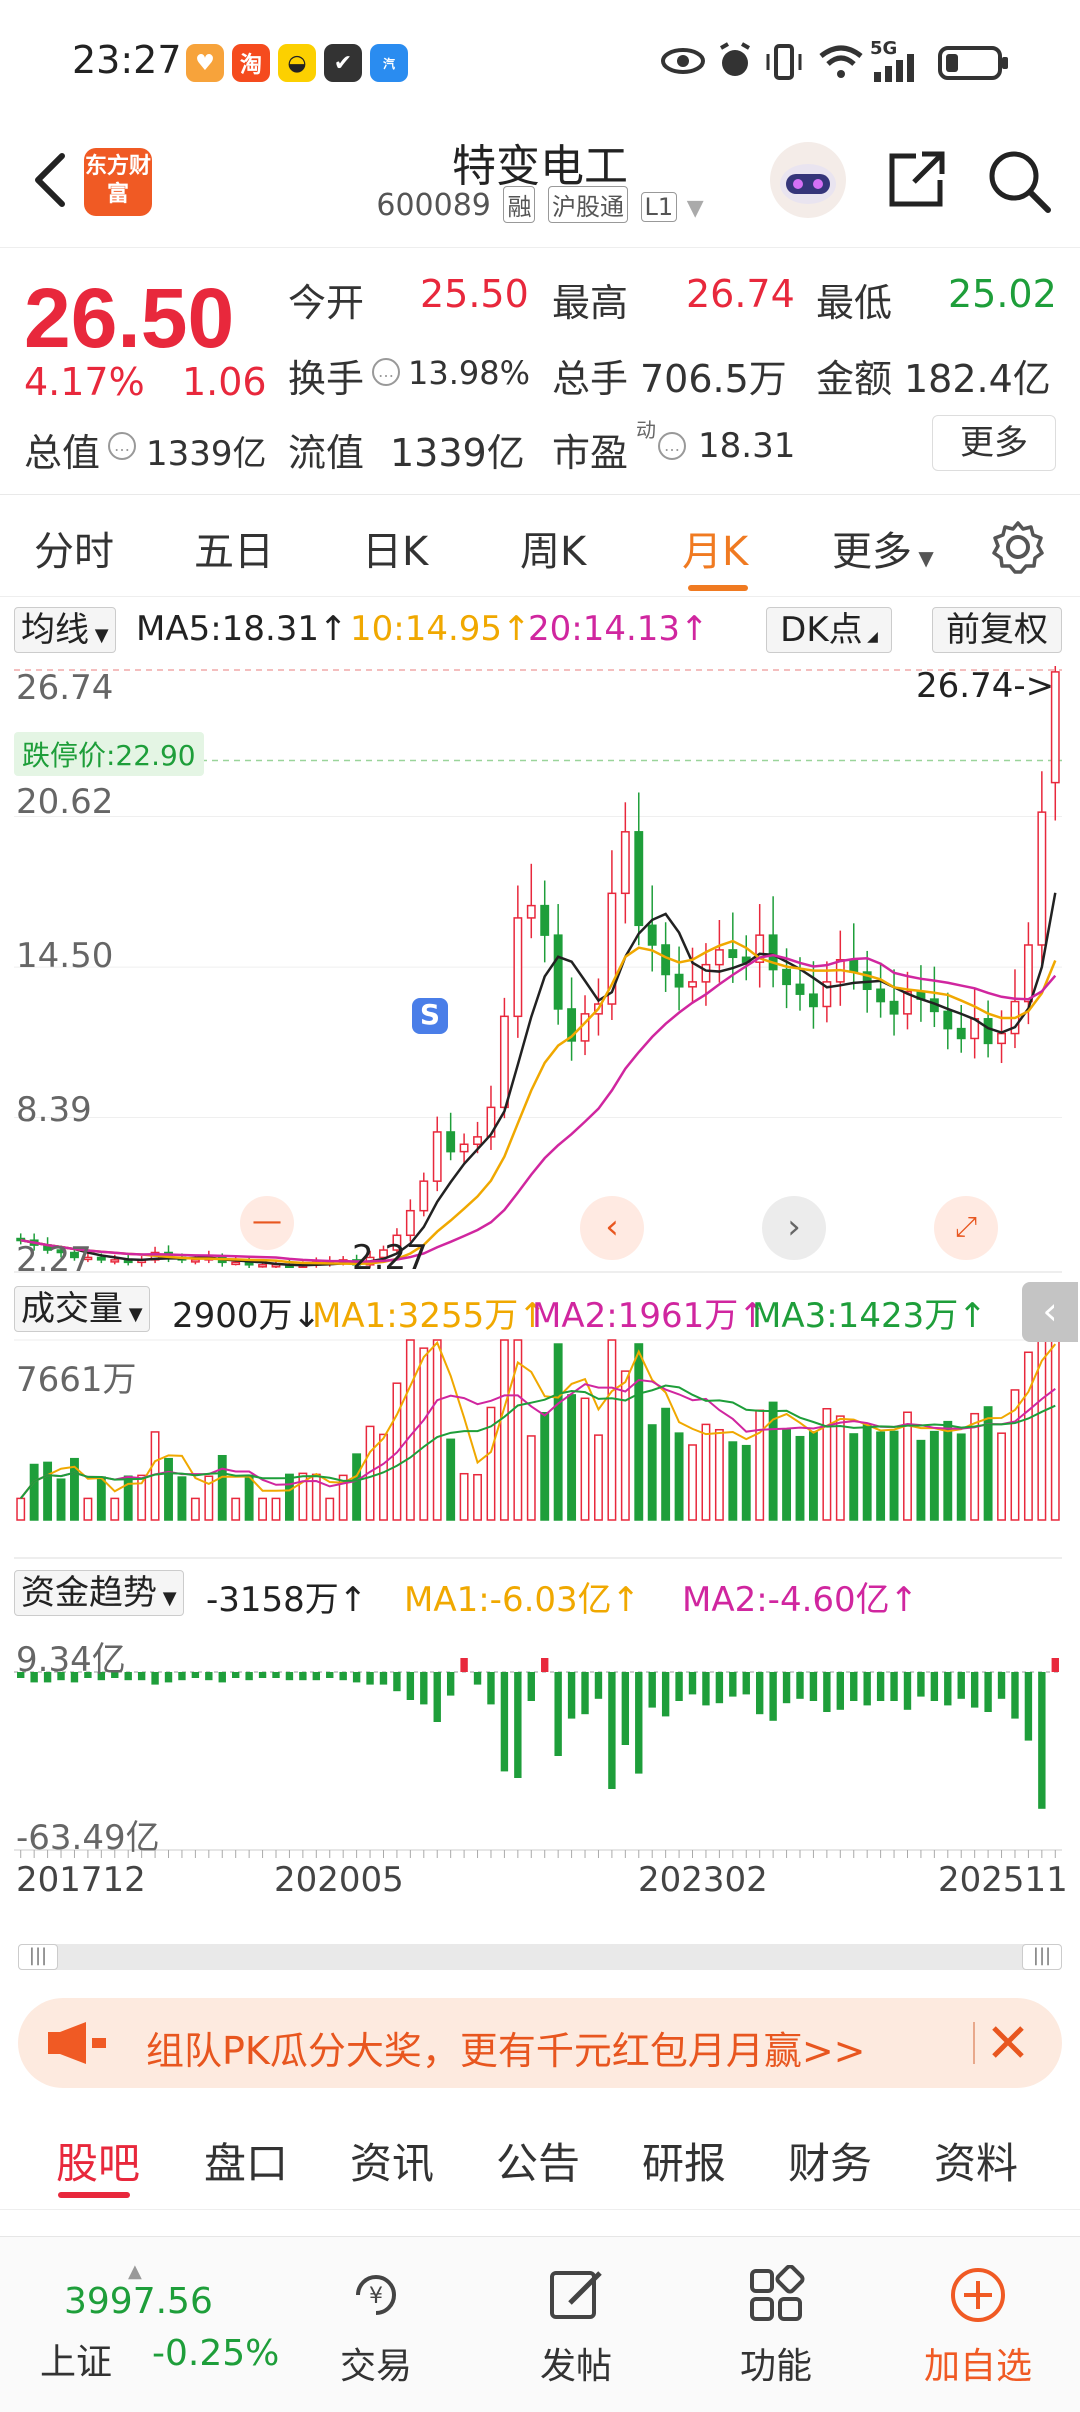 The height and width of the screenshot is (2412, 1080). Describe the element at coordinates (695, 208) in the screenshot. I see `chevron-down-icon: ▼` at that location.